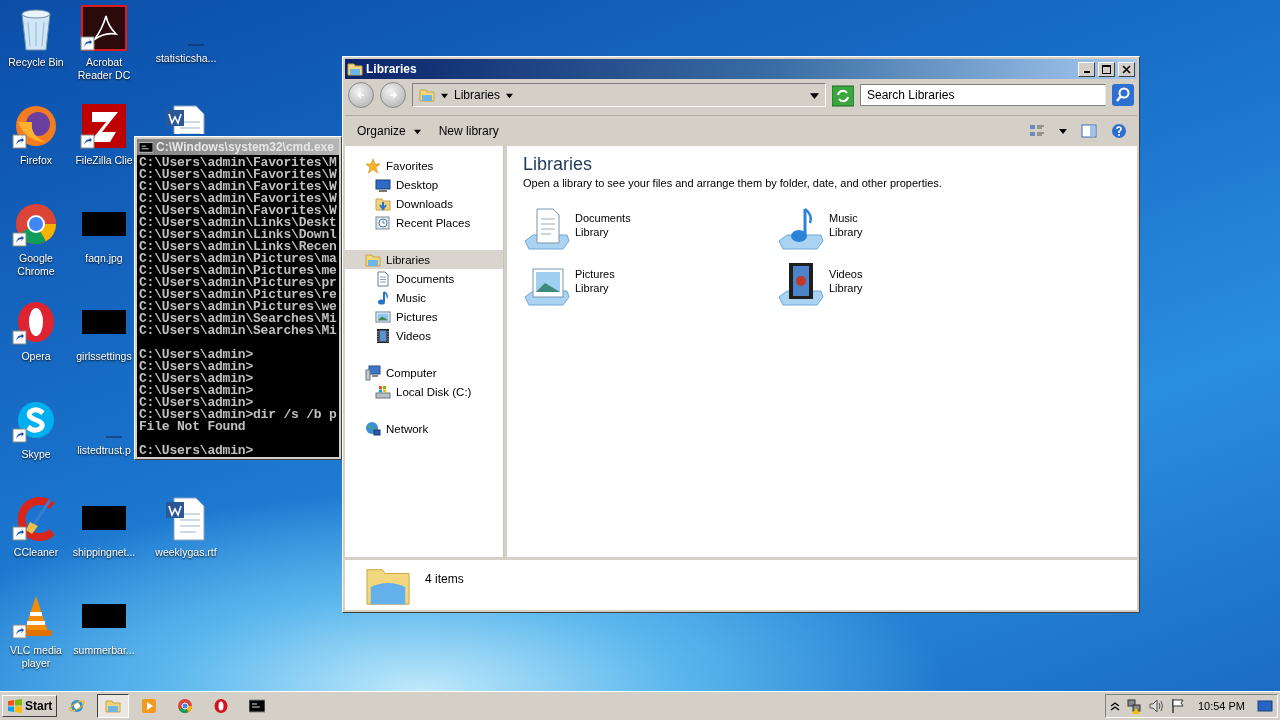 The height and width of the screenshot is (720, 1280). Describe the element at coordinates (36, 36) in the screenshot. I see `desktop-shortcut: Recycle Bin` at that location.